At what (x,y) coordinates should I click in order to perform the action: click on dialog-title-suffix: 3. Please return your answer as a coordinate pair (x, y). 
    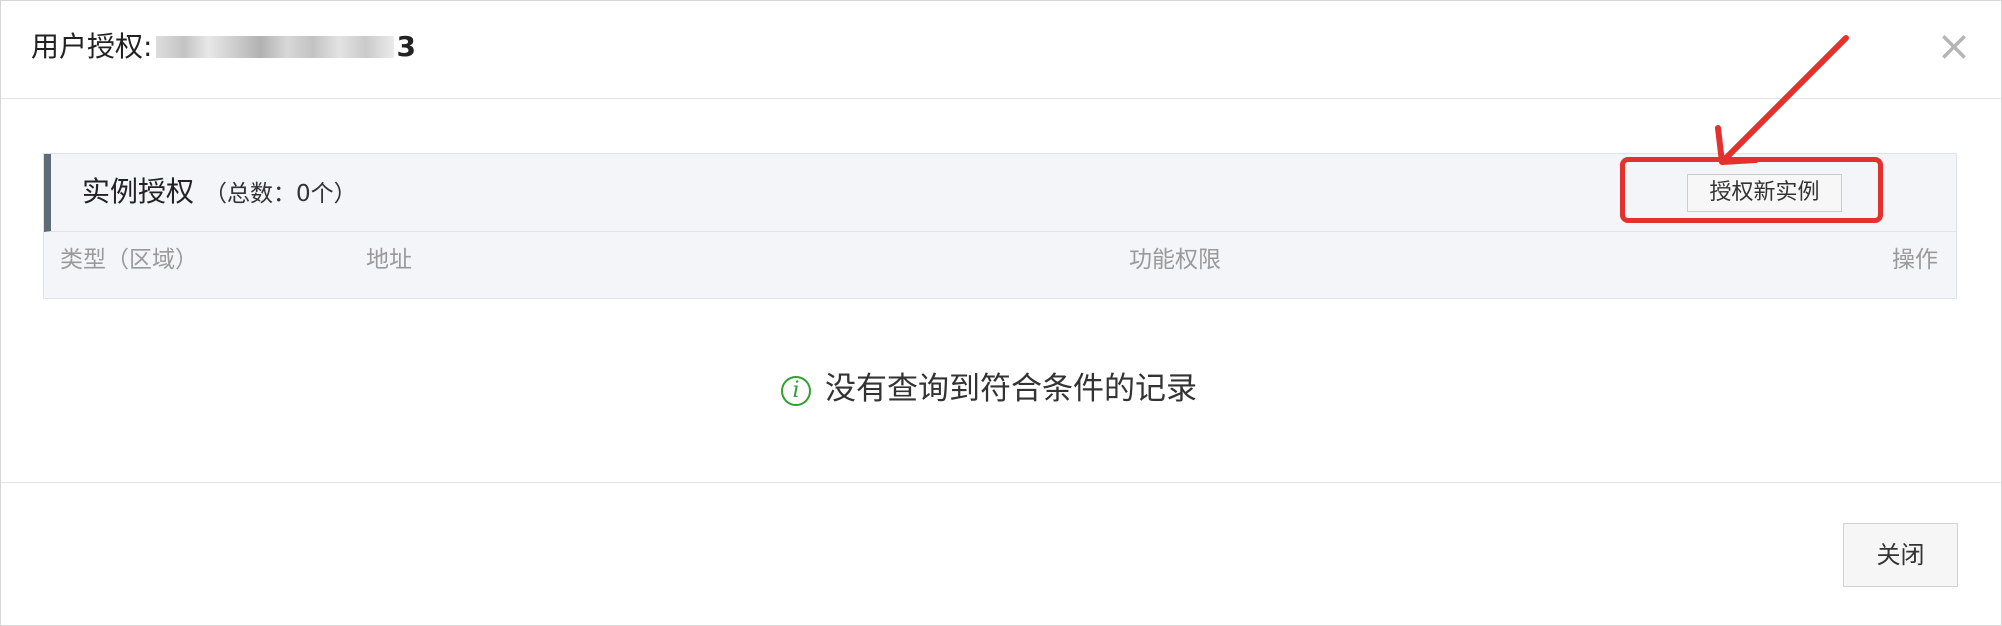
    Looking at the image, I should click on (406, 46).